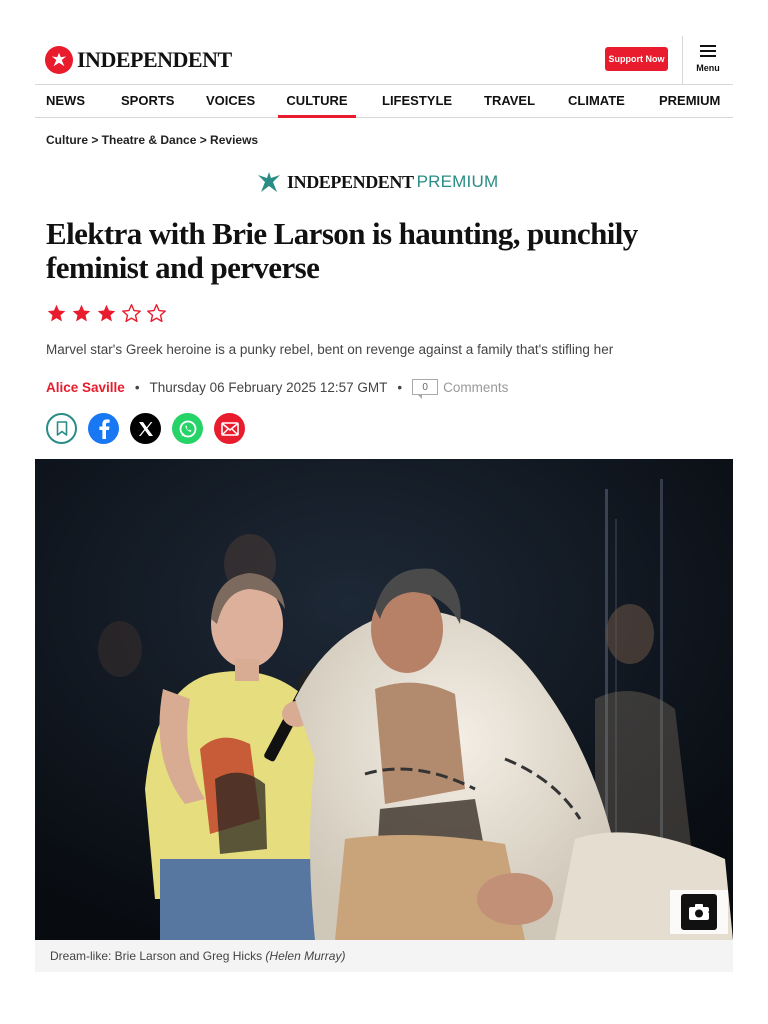 The height and width of the screenshot is (1024, 768). What do you see at coordinates (350, 181) in the screenshot?
I see `premium-brand-text: INDEPENDENT` at bounding box center [350, 181].